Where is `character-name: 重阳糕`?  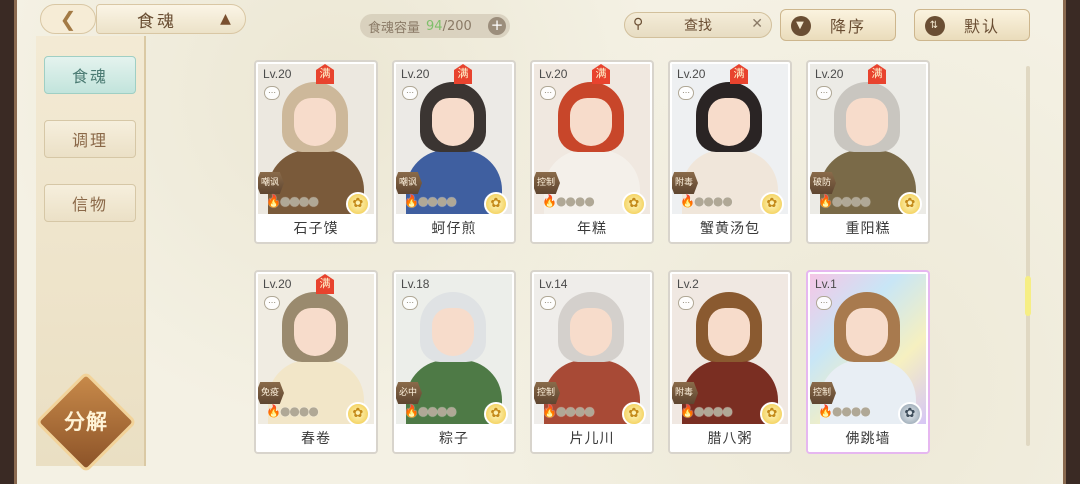 character-name: 重阳糕 is located at coordinates (868, 229).